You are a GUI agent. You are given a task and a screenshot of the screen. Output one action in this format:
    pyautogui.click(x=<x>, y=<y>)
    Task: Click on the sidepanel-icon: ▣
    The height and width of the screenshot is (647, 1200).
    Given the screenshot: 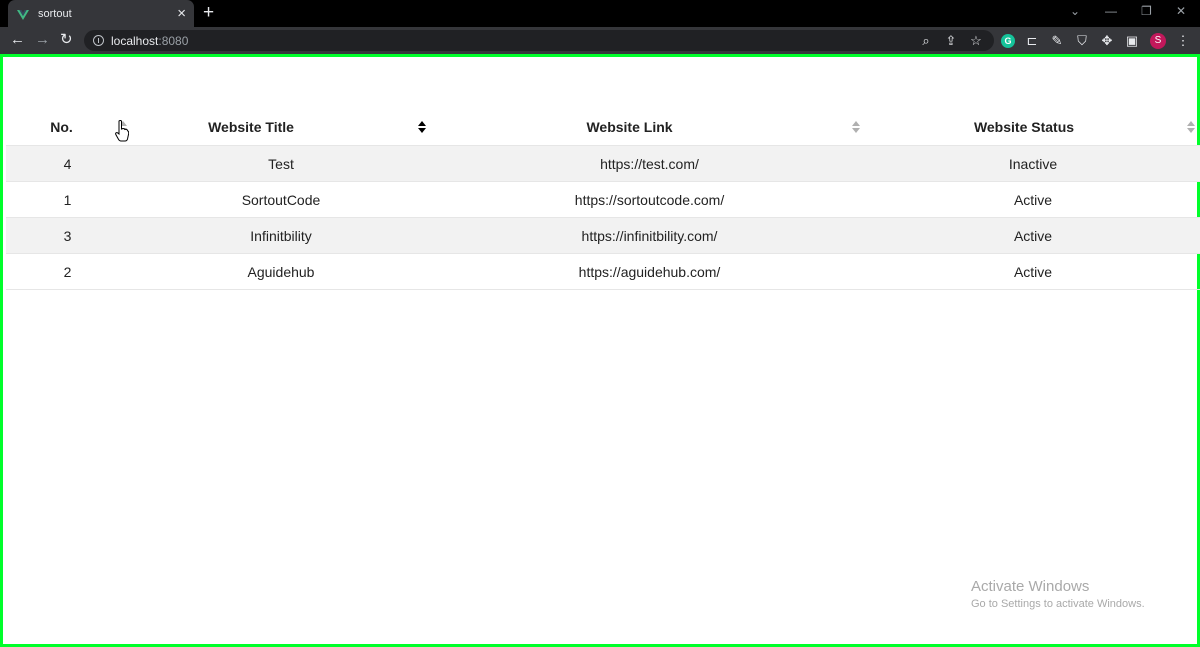 What is the action you would take?
    pyautogui.click(x=1132, y=41)
    